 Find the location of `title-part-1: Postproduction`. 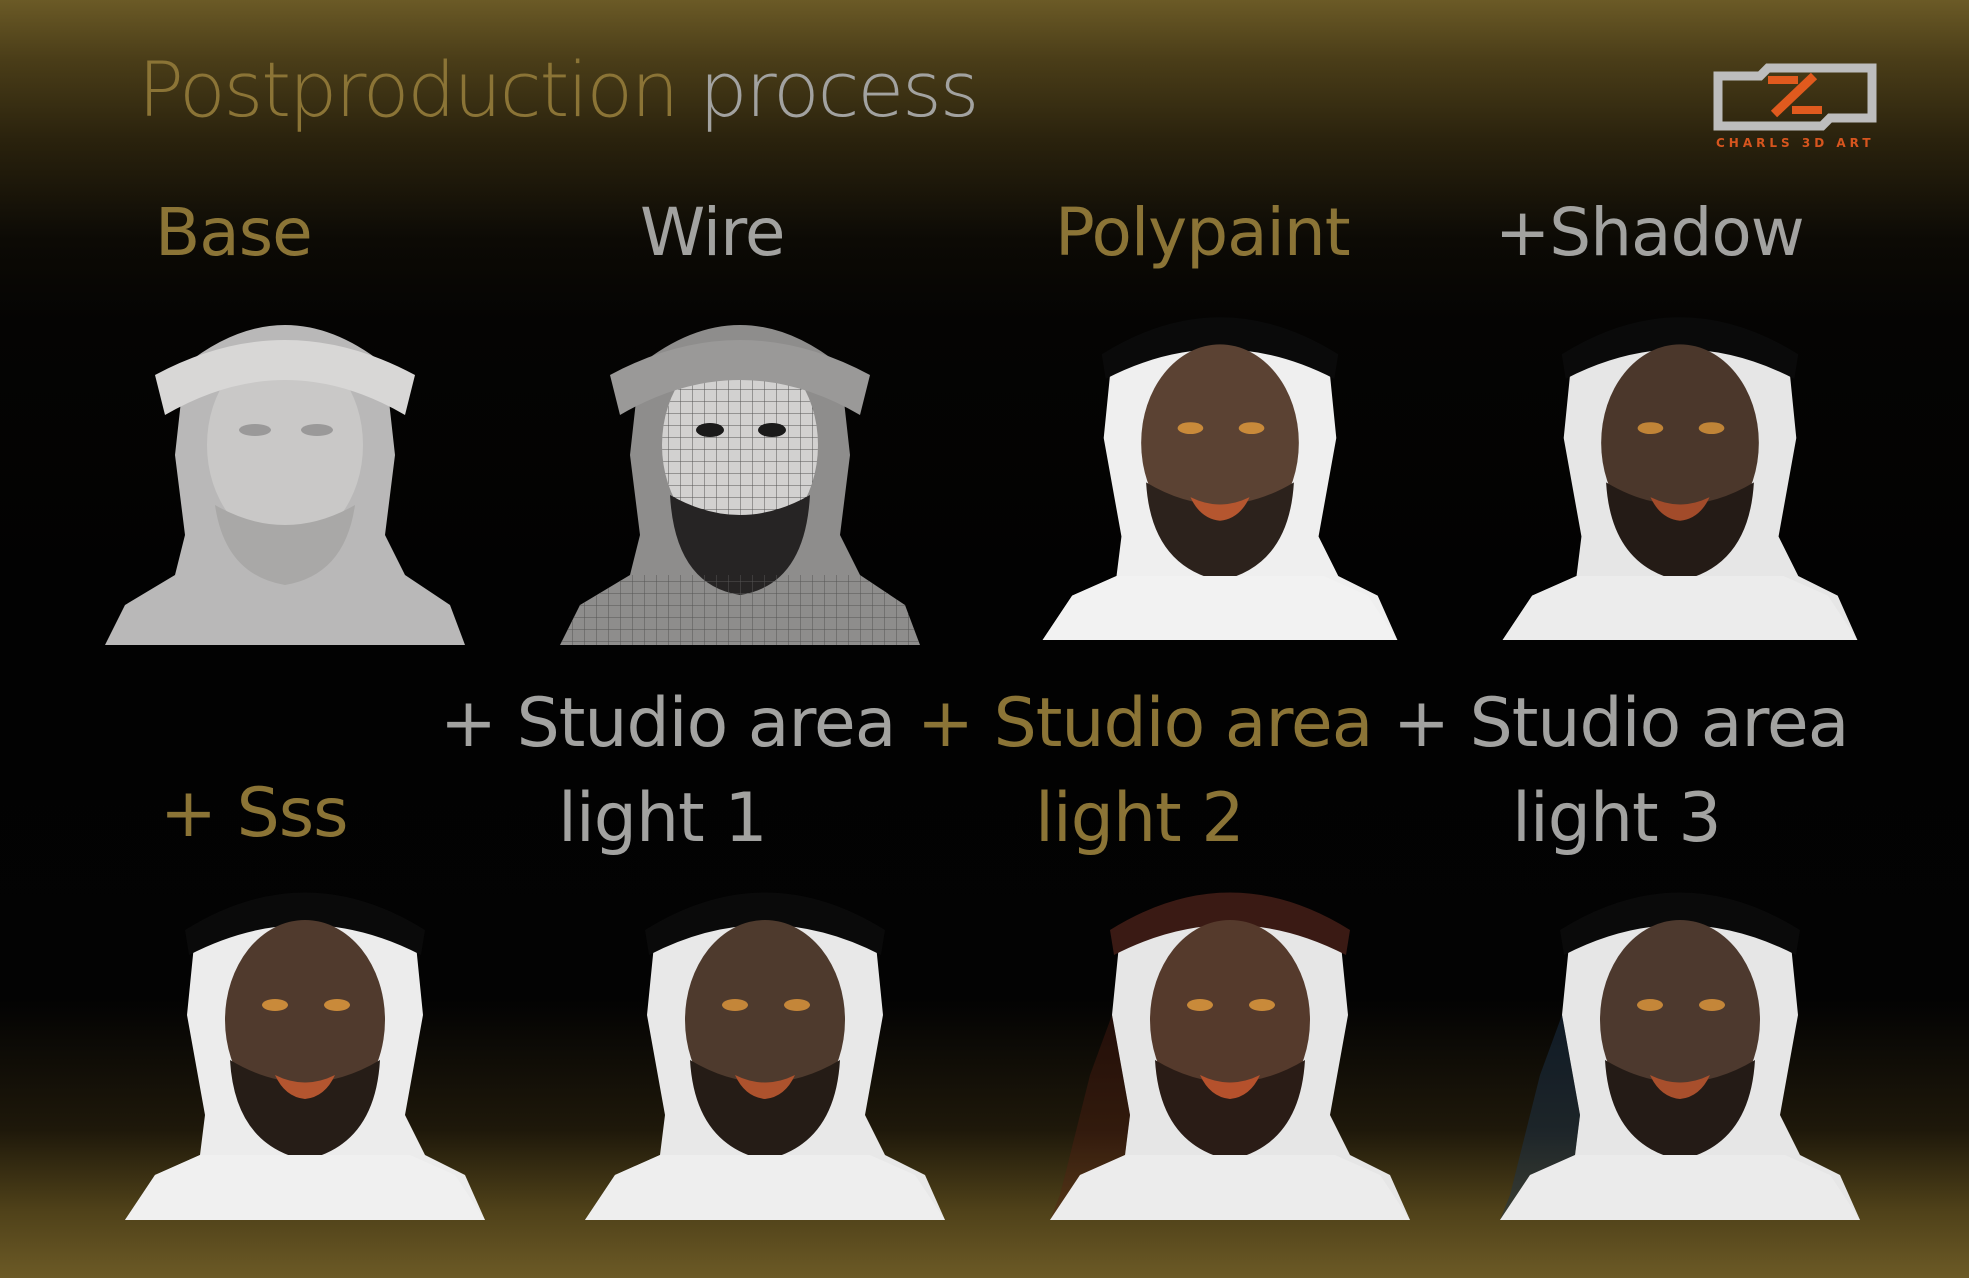

title-part-1: Postproduction is located at coordinates (408, 89).